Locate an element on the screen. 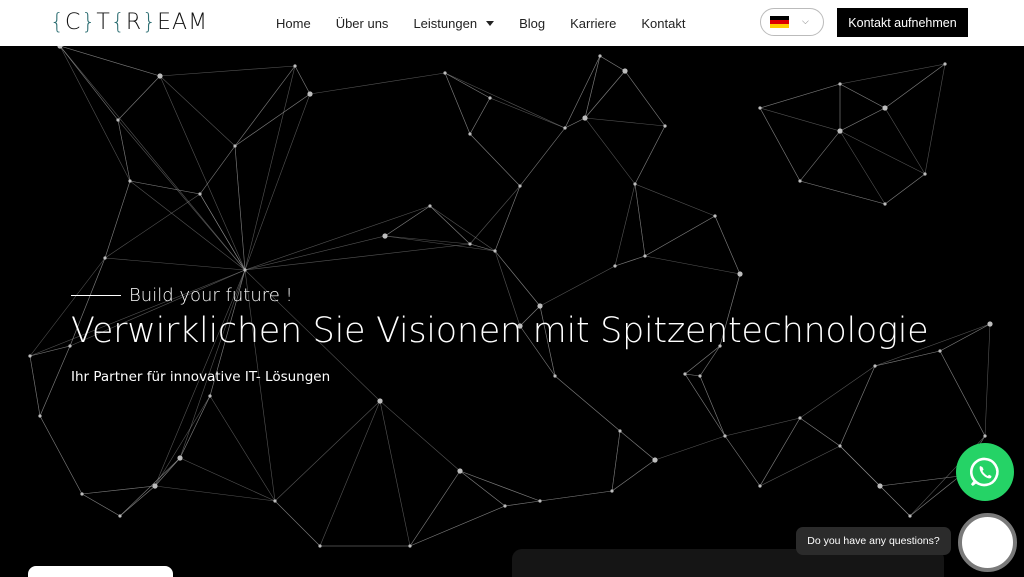 Image resolution: width=1024 pixels, height=577 pixels. hero-subline: Ihr Partner für innovative IT- Lösungen is located at coordinates (201, 377).